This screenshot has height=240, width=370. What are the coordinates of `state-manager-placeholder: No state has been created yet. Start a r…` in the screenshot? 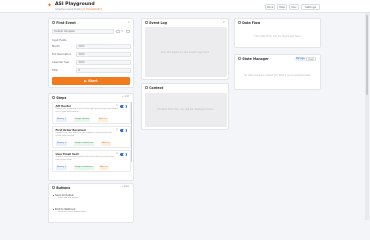 It's located at (277, 75).